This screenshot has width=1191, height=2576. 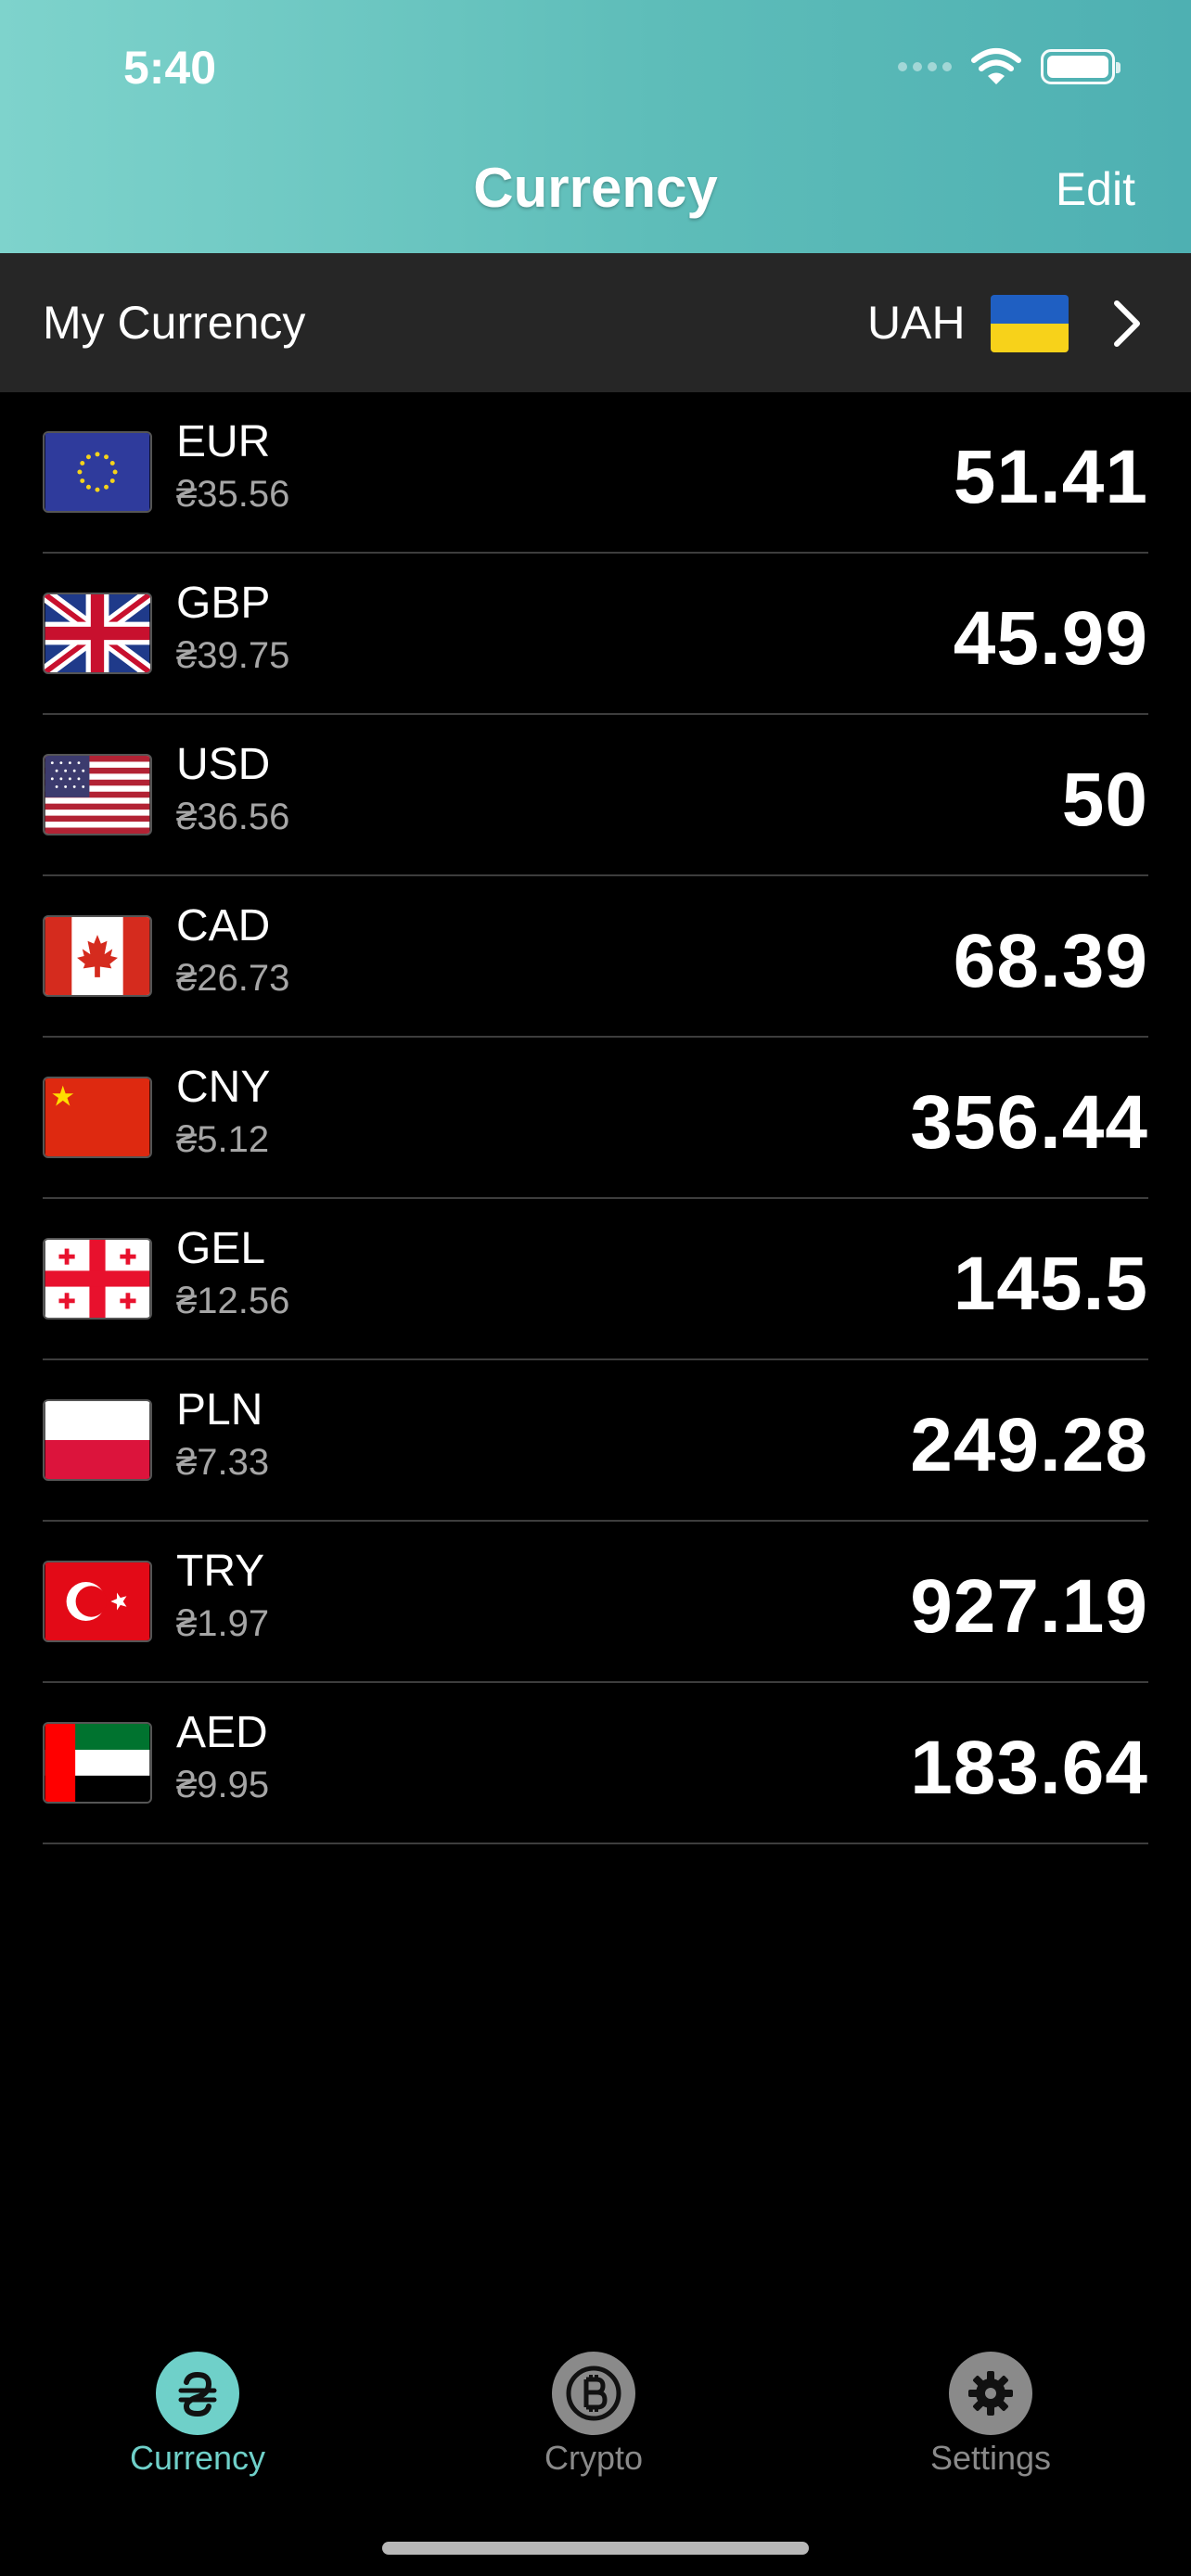 I want to click on page-title: Currency, so click(x=595, y=188).